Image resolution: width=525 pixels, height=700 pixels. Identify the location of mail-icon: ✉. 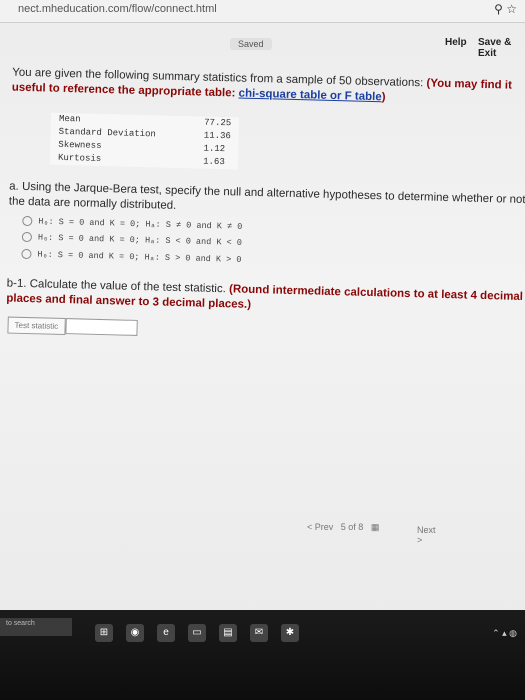
(259, 633).